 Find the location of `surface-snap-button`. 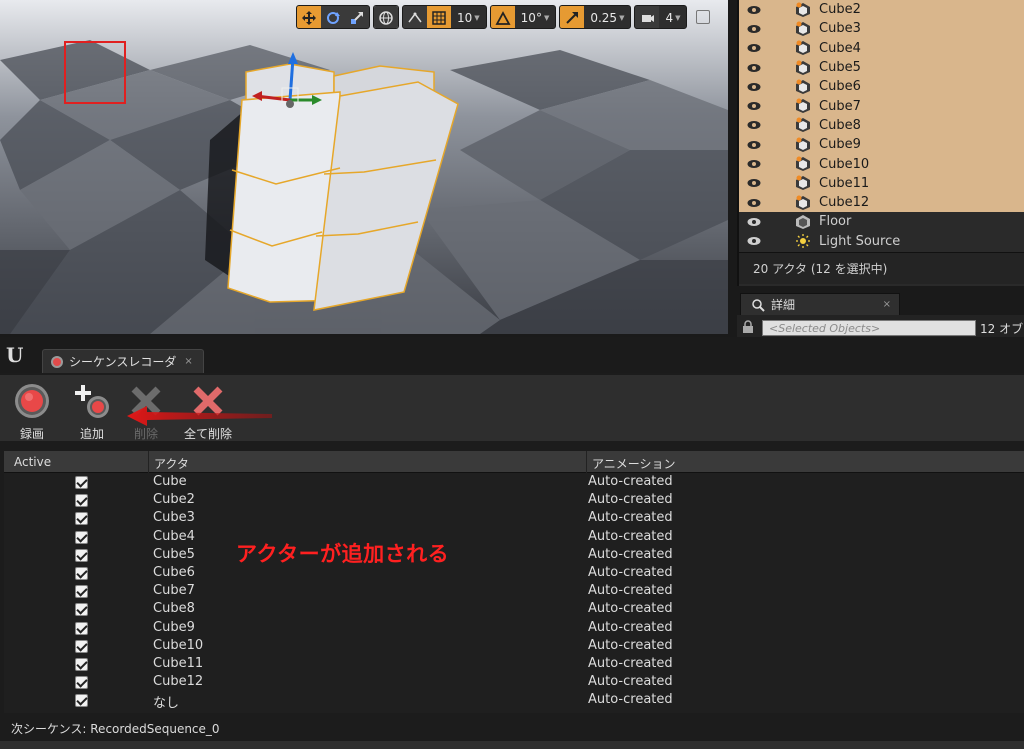

surface-snap-button is located at coordinates (415, 17).